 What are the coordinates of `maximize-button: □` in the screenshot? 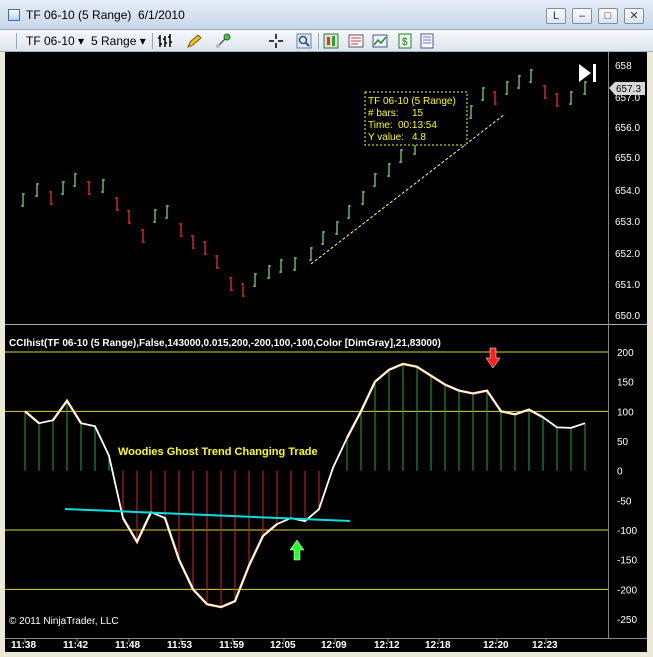 It's located at (608, 16).